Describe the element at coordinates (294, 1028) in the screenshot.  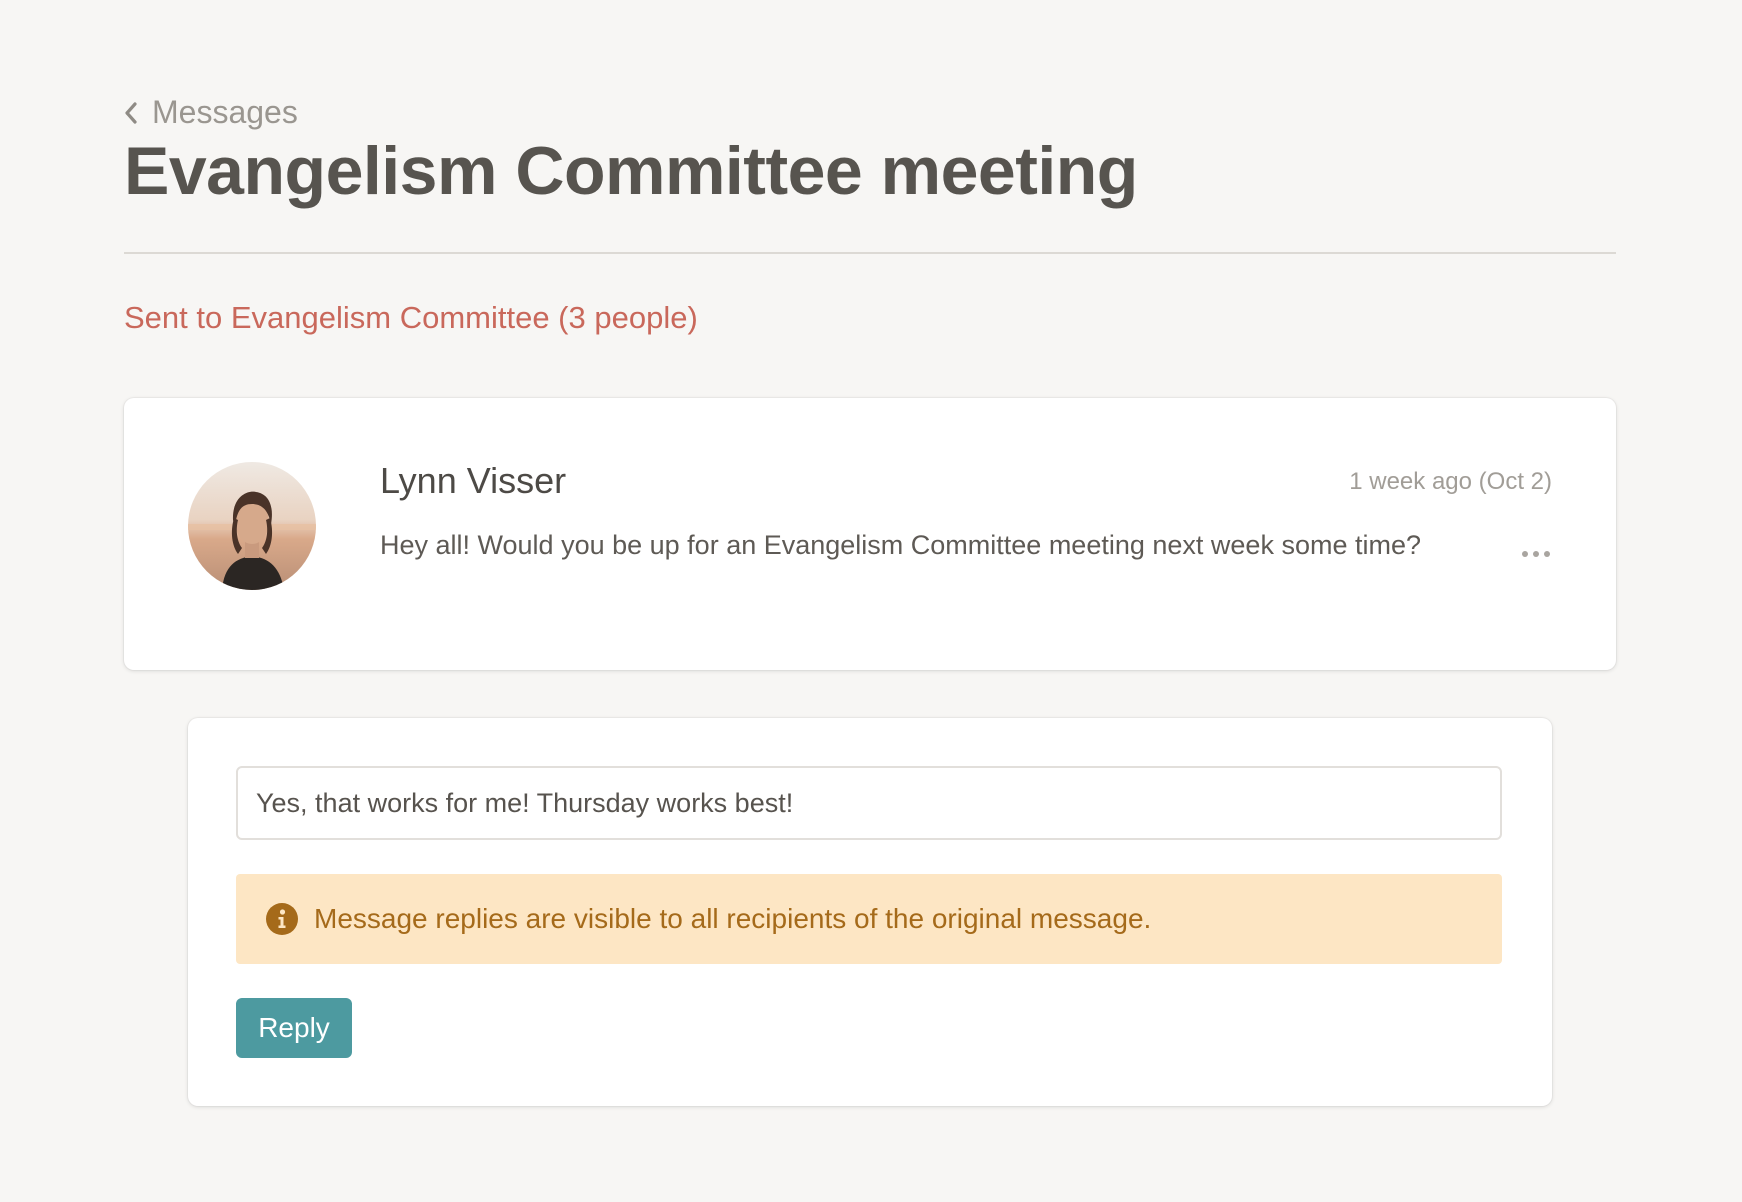
I see `reply-button: Reply` at that location.